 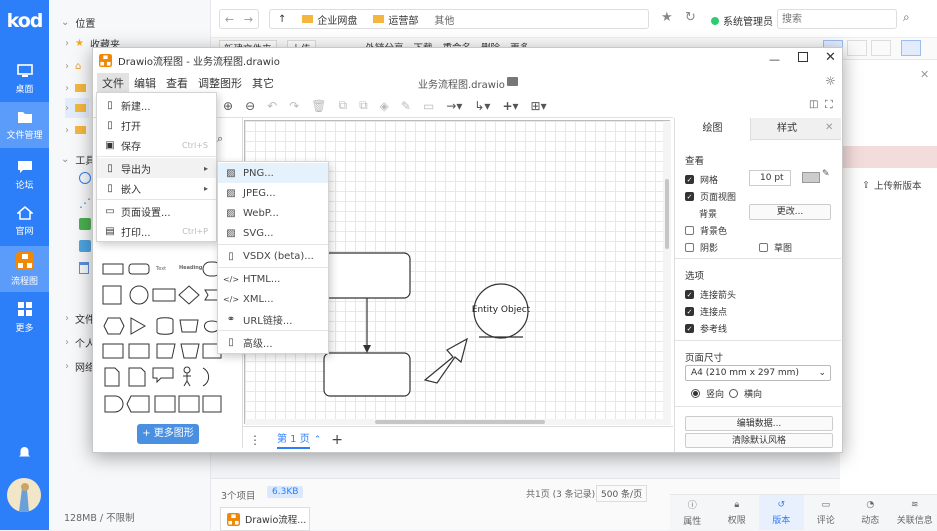 I want to click on tab-properties: ⓘ属性, so click(x=692, y=512).